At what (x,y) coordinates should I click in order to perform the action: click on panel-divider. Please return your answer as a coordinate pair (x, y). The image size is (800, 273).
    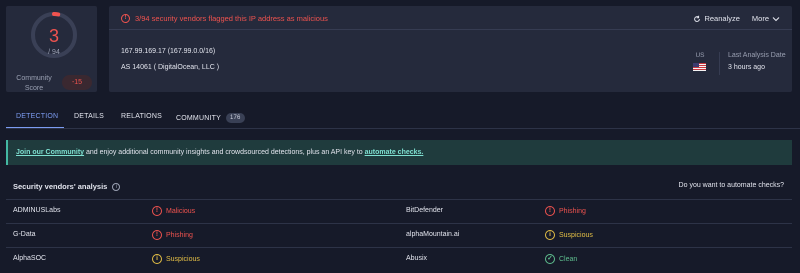
    Looking at the image, I should click on (450, 29).